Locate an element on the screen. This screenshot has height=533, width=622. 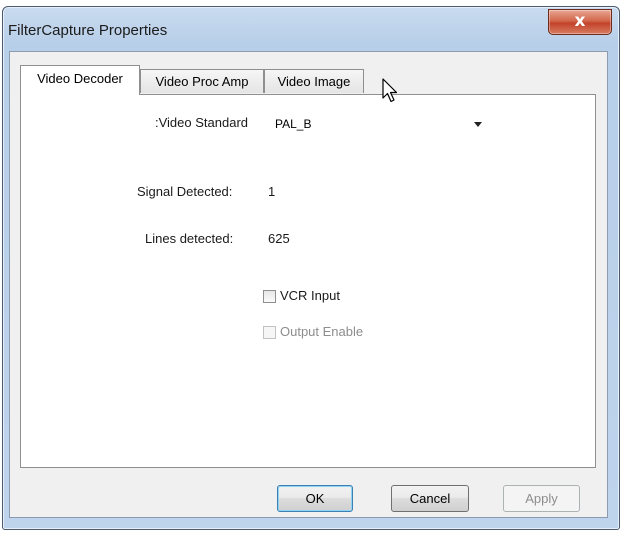
checkbox-box-disabled is located at coordinates (269, 332).